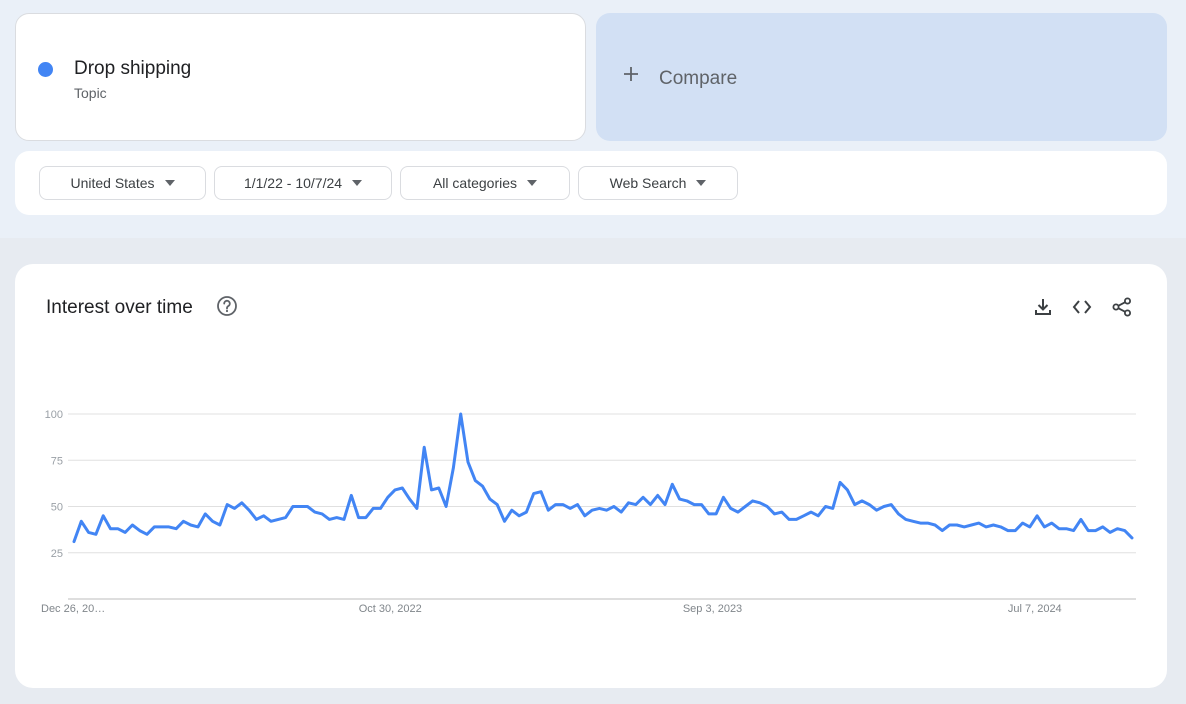  What do you see at coordinates (54, 415) in the screenshot?
I see `y-tick-label: 100` at bounding box center [54, 415].